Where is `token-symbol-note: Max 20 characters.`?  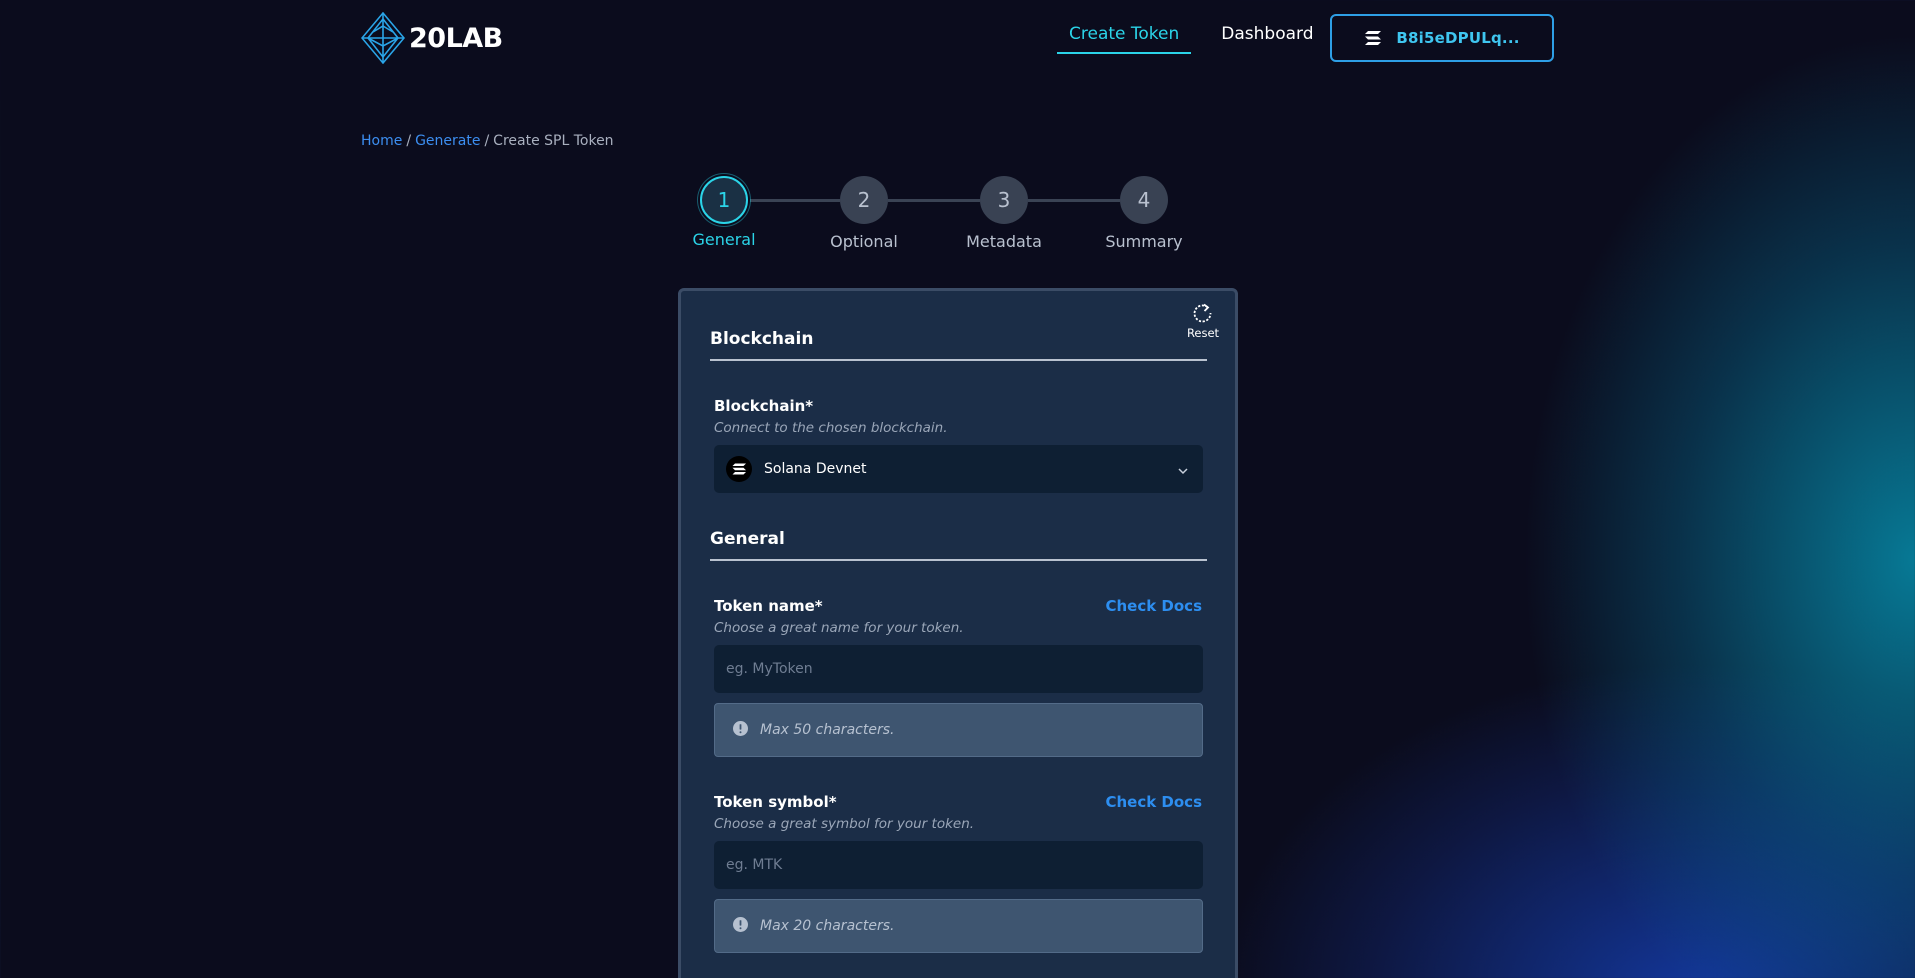
token-symbol-note: Max 20 characters. is located at coordinates (958, 926).